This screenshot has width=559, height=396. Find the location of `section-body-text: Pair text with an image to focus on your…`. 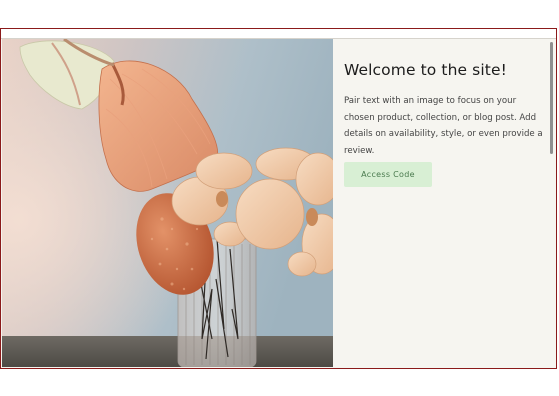

section-body-text: Pair text with an image to focus on your… is located at coordinates (443, 126).